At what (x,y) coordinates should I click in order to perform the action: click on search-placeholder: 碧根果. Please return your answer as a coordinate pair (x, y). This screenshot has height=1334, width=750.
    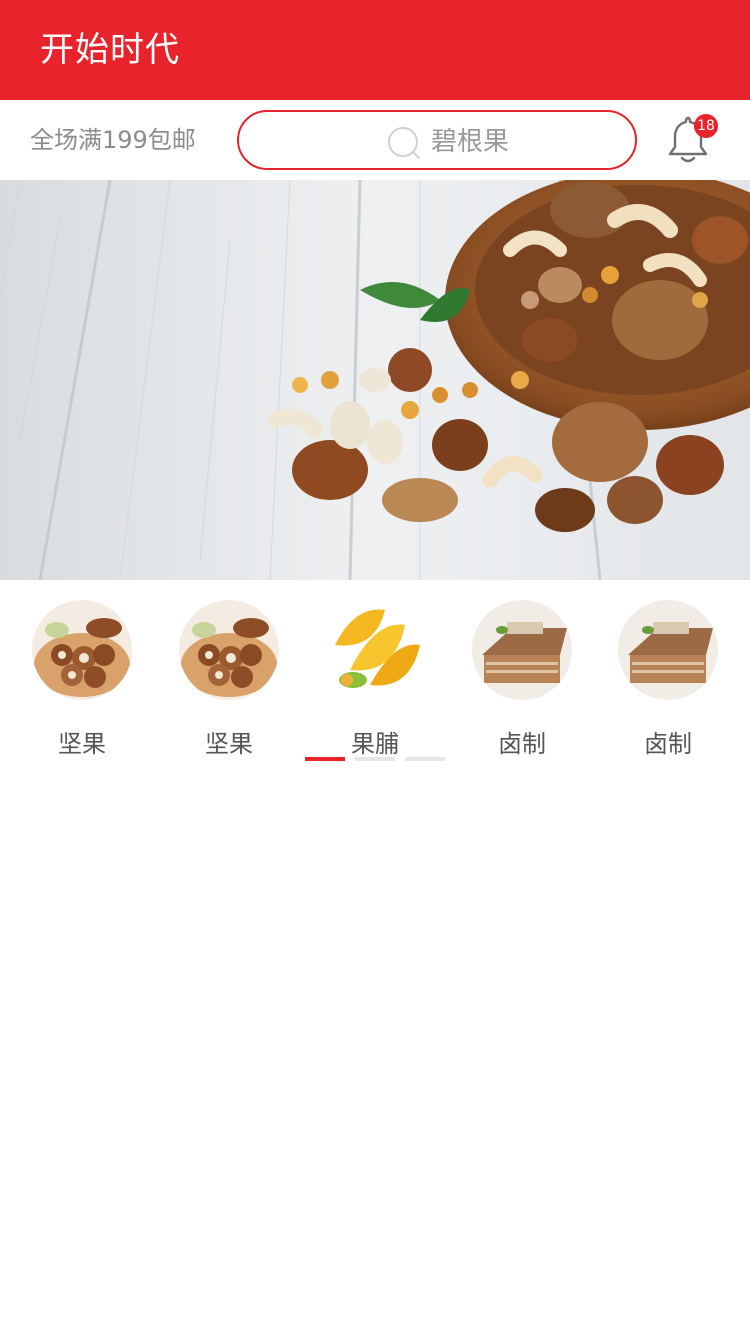
    Looking at the image, I should click on (470, 142).